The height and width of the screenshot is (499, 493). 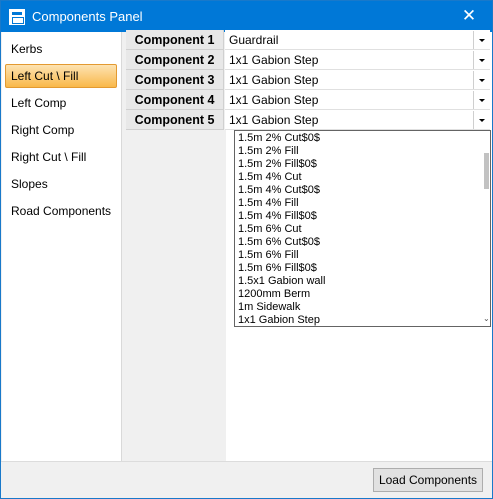 I want to click on dropdown-option: 1.5m 6% Cut, so click(x=270, y=229).